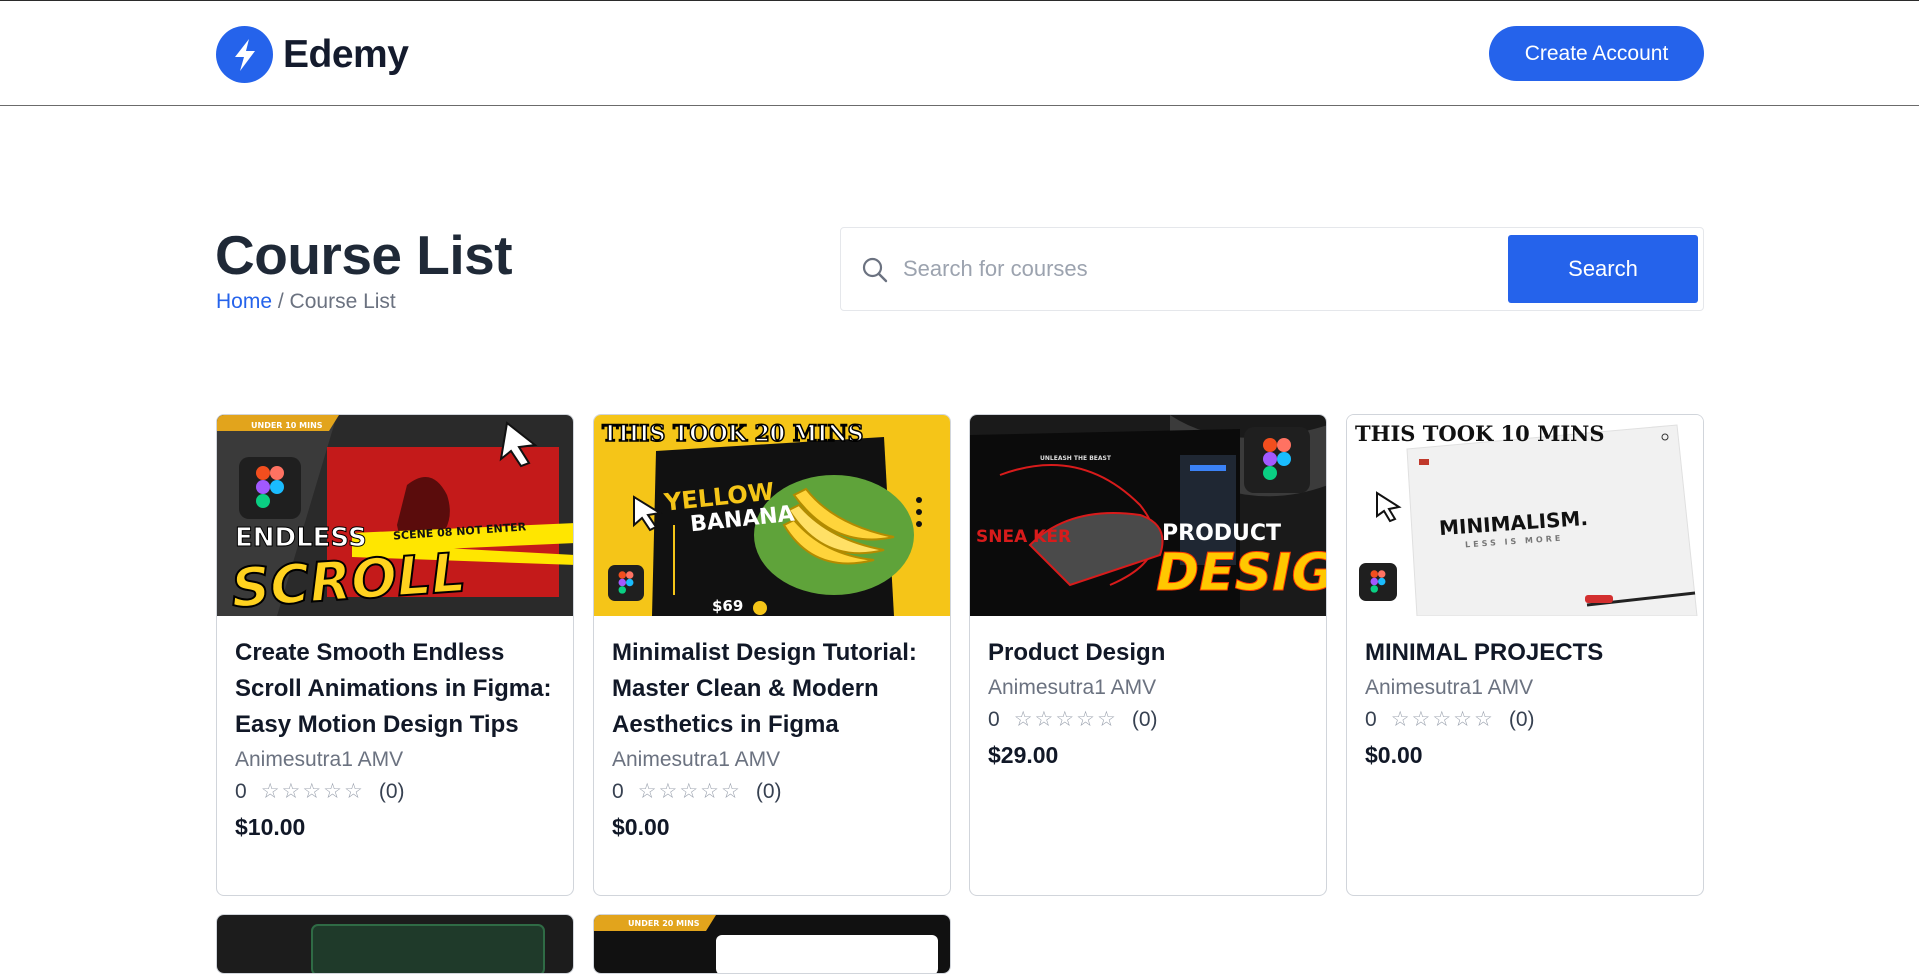 Image resolution: width=1919 pixels, height=974 pixels. I want to click on course-title: MINIMAL PROJECTS, so click(1526, 653).